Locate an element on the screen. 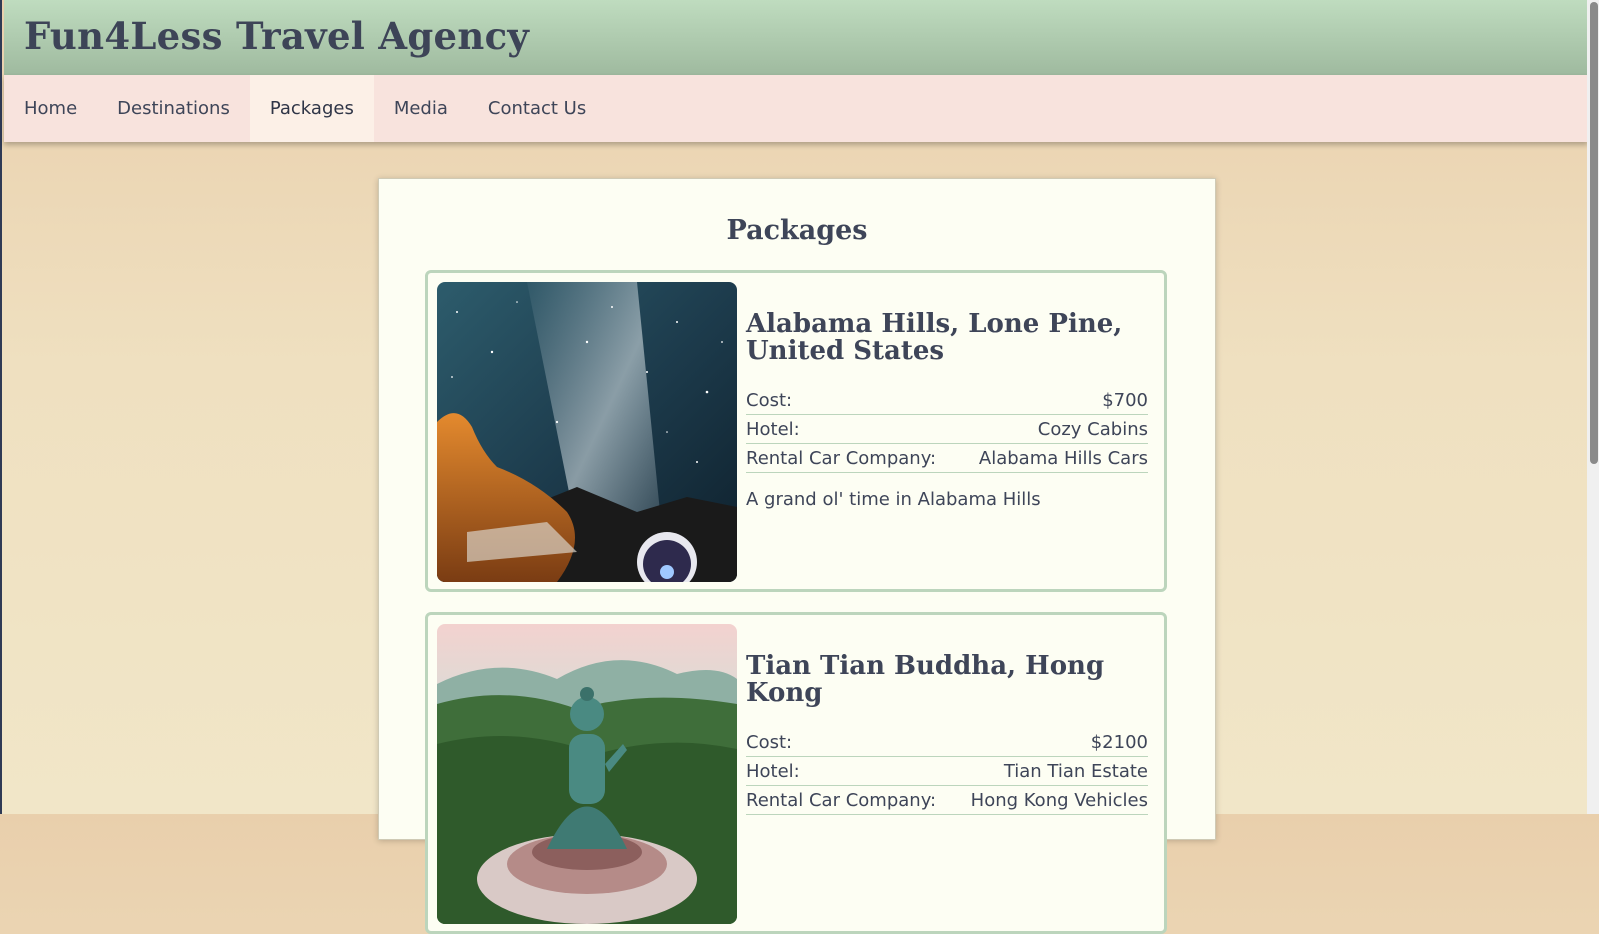 This screenshot has height=934, width=1599. cost-row: Cost: $2100 is located at coordinates (947, 743).